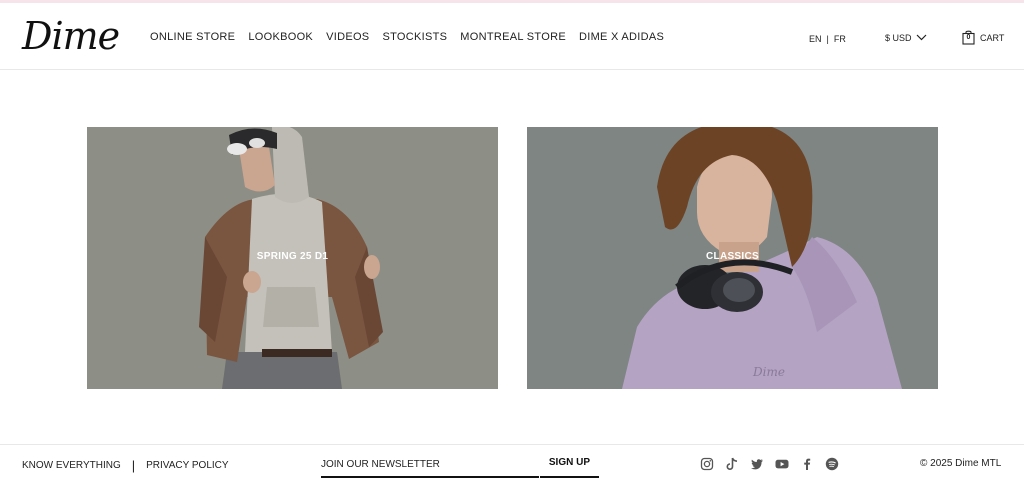 The image size is (1024, 481). I want to click on lang-en: EN, so click(815, 39).